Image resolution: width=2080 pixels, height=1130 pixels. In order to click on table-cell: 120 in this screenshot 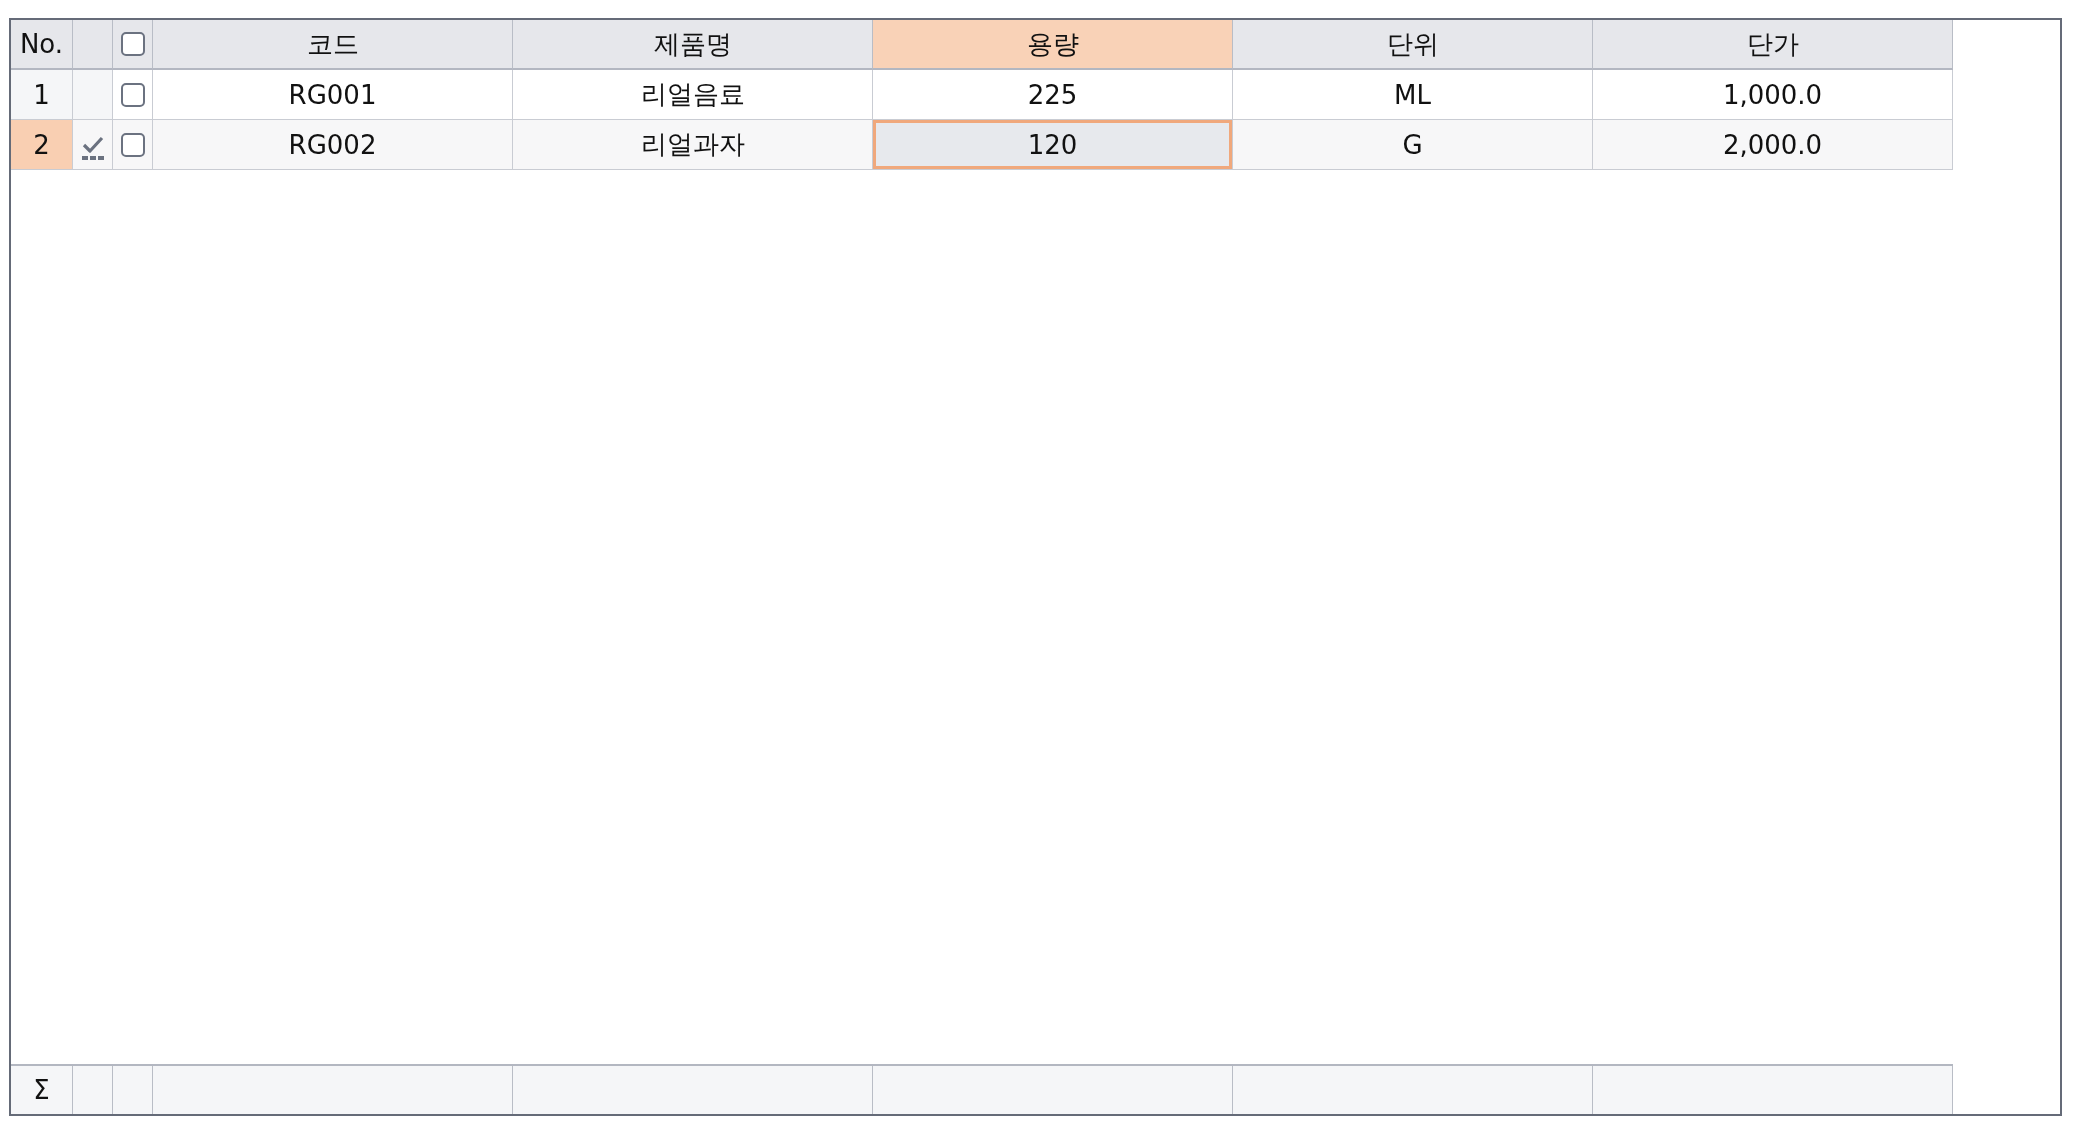, I will do `click(1053, 145)`.